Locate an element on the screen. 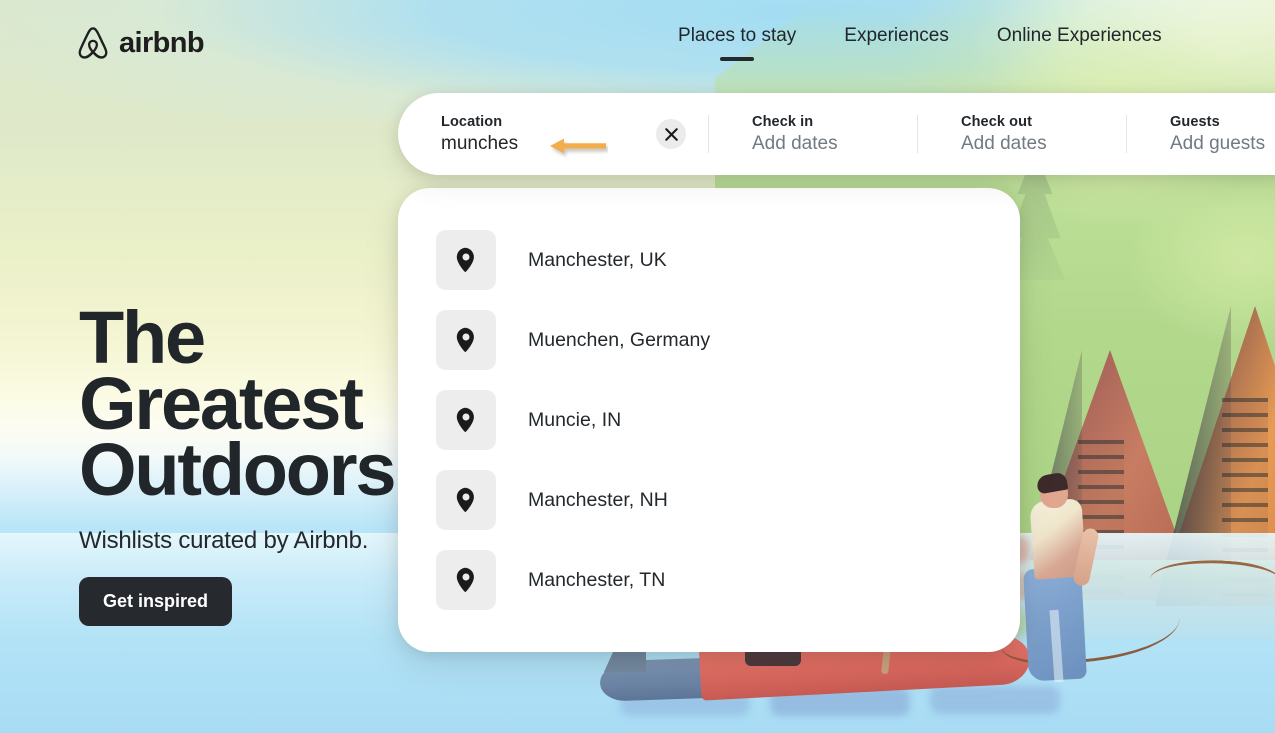 This screenshot has width=1275, height=733. get-inspired-button: Get inspired is located at coordinates (156, 601).